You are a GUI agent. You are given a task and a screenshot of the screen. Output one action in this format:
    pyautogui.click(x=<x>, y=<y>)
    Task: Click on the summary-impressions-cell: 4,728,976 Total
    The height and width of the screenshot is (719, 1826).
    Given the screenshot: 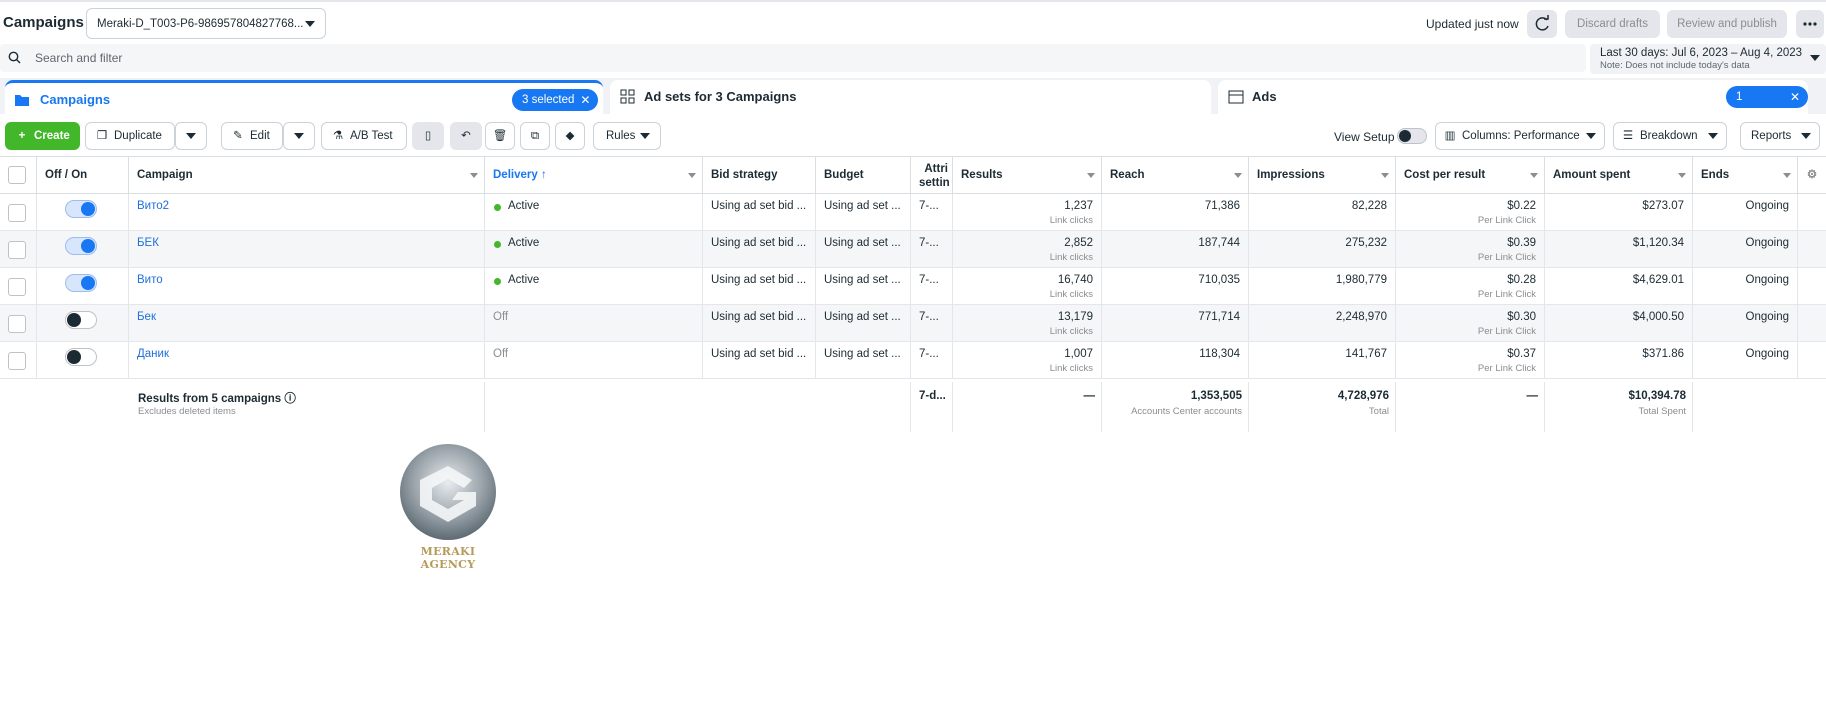 What is the action you would take?
    pyautogui.click(x=1322, y=407)
    